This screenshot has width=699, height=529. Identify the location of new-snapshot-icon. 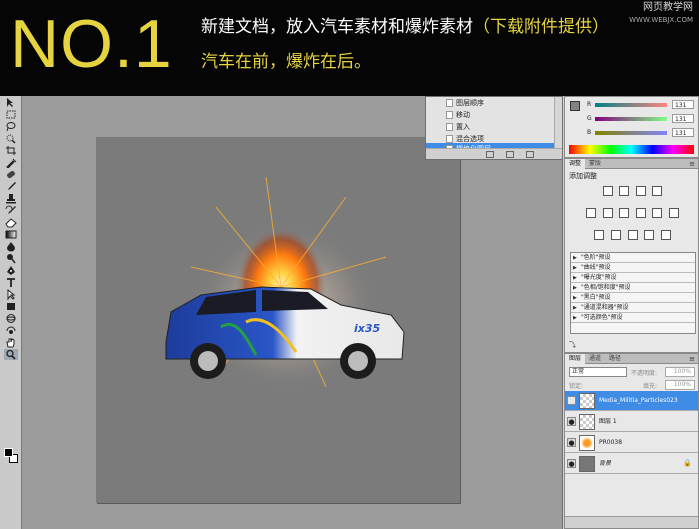
(490, 154).